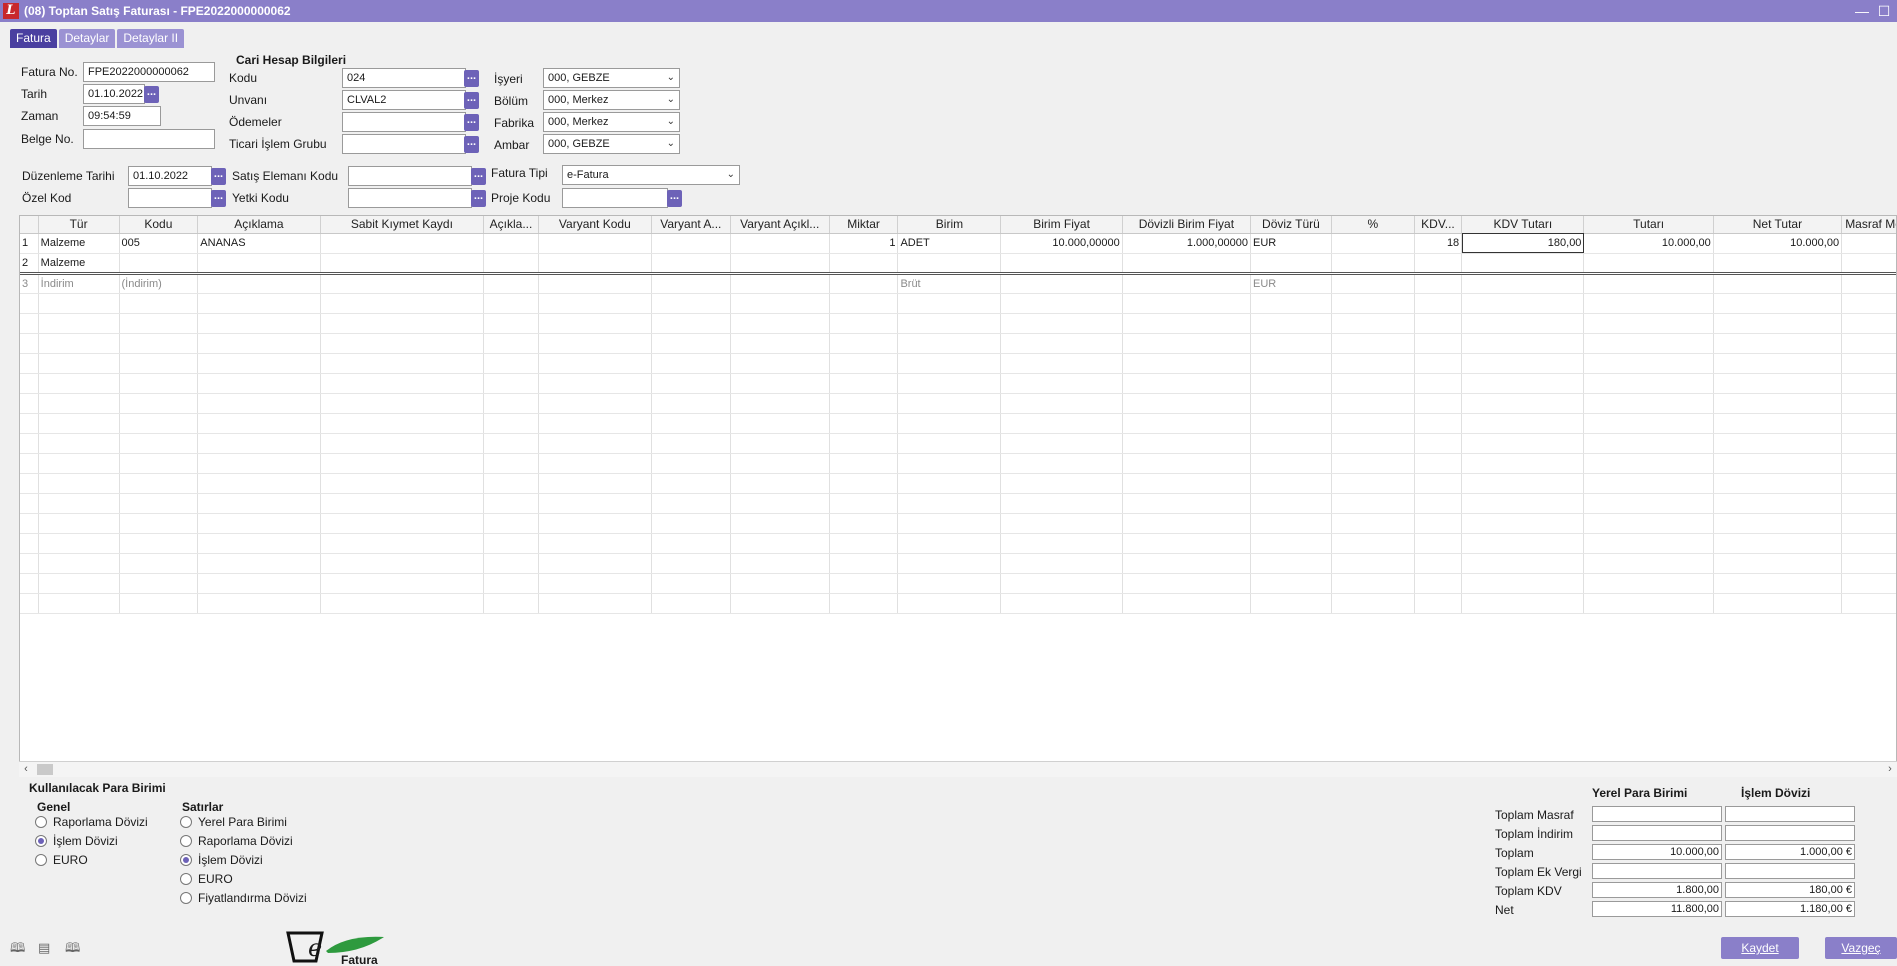 The height and width of the screenshot is (966, 1897). Describe the element at coordinates (1778, 225) in the screenshot. I see `column-header: Net Tutar` at that location.